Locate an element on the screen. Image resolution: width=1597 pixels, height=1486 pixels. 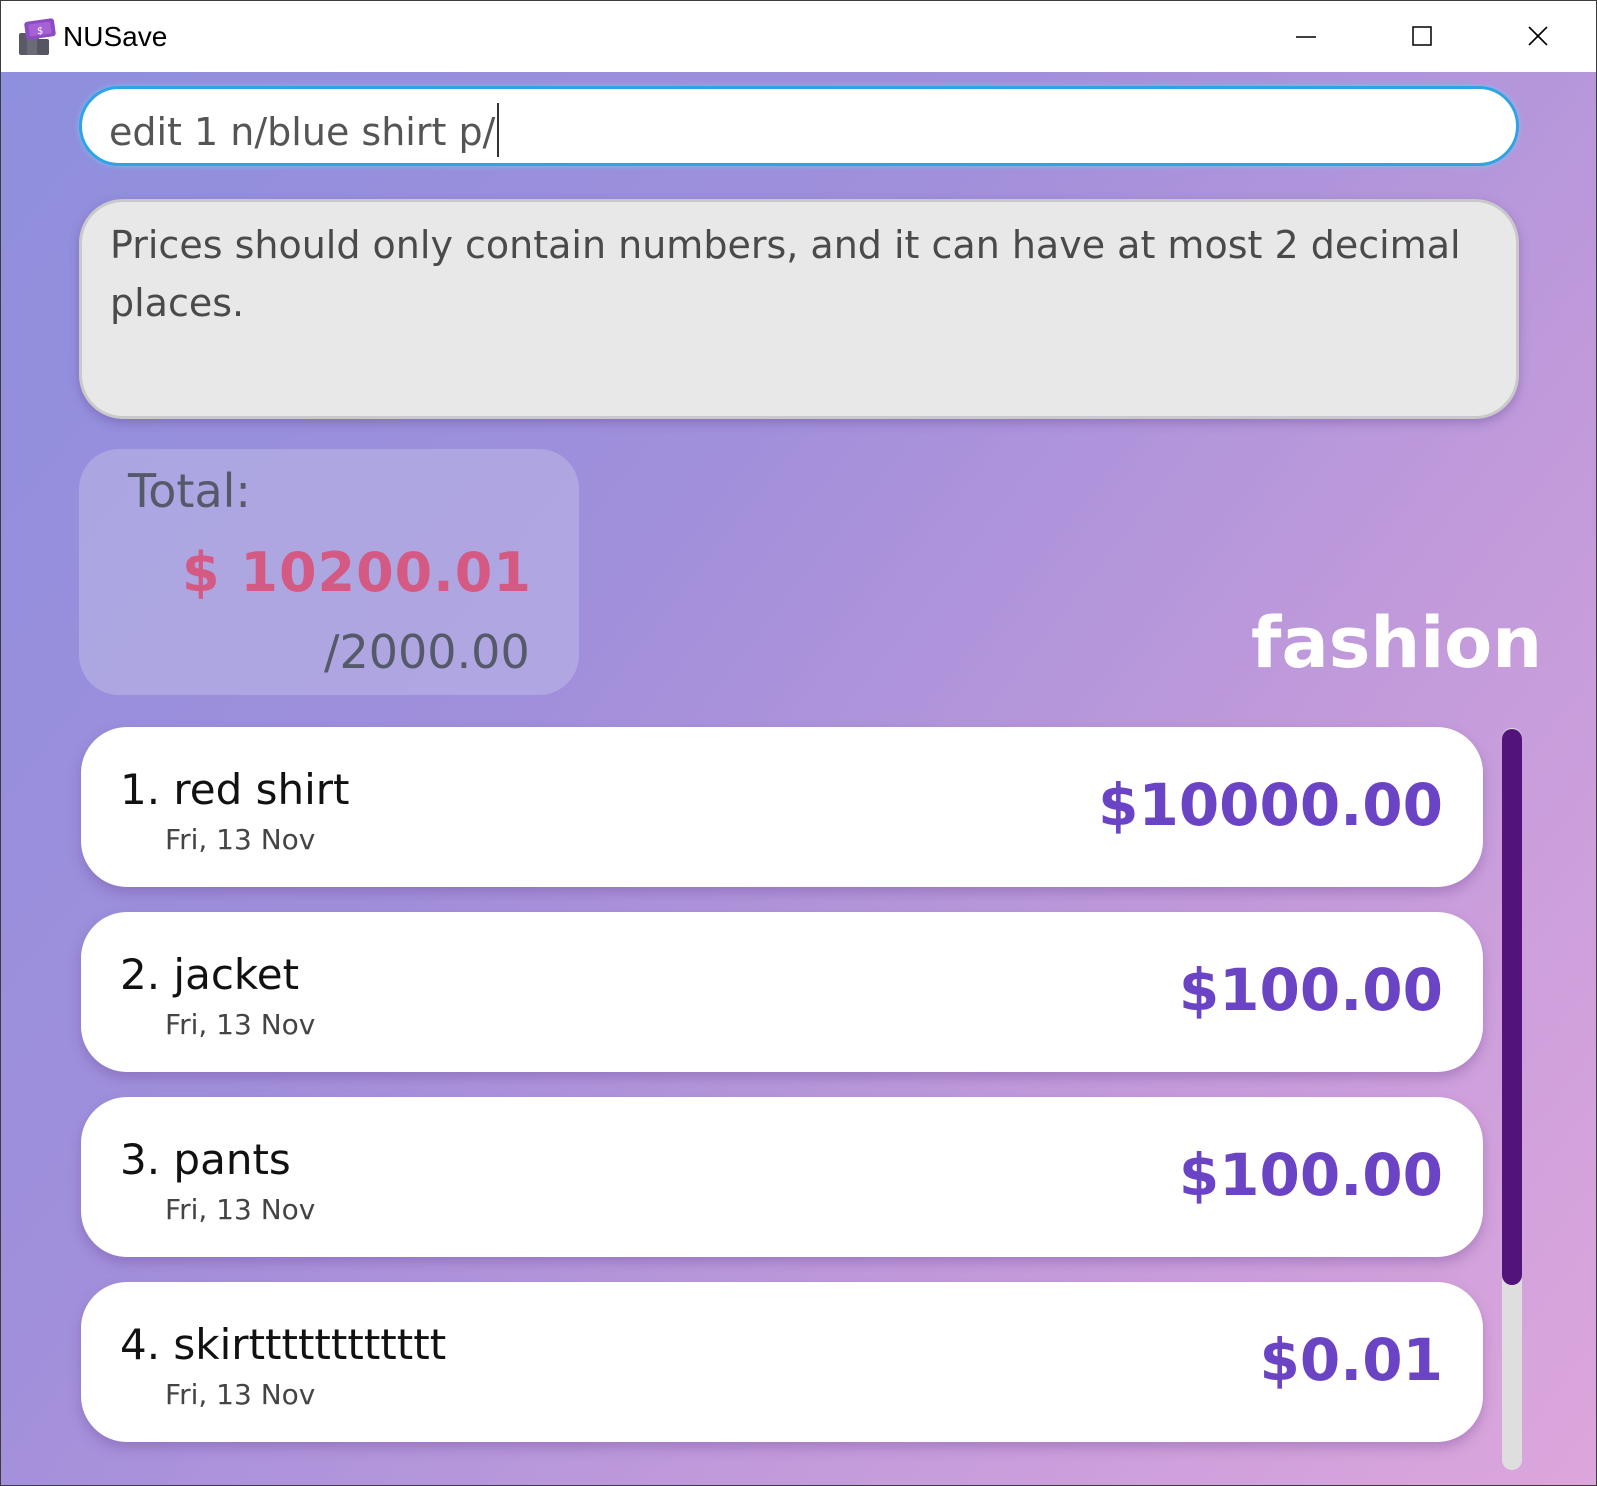
total-panel: Total: $ 10200.01 /2000.00 is located at coordinates (329, 572).